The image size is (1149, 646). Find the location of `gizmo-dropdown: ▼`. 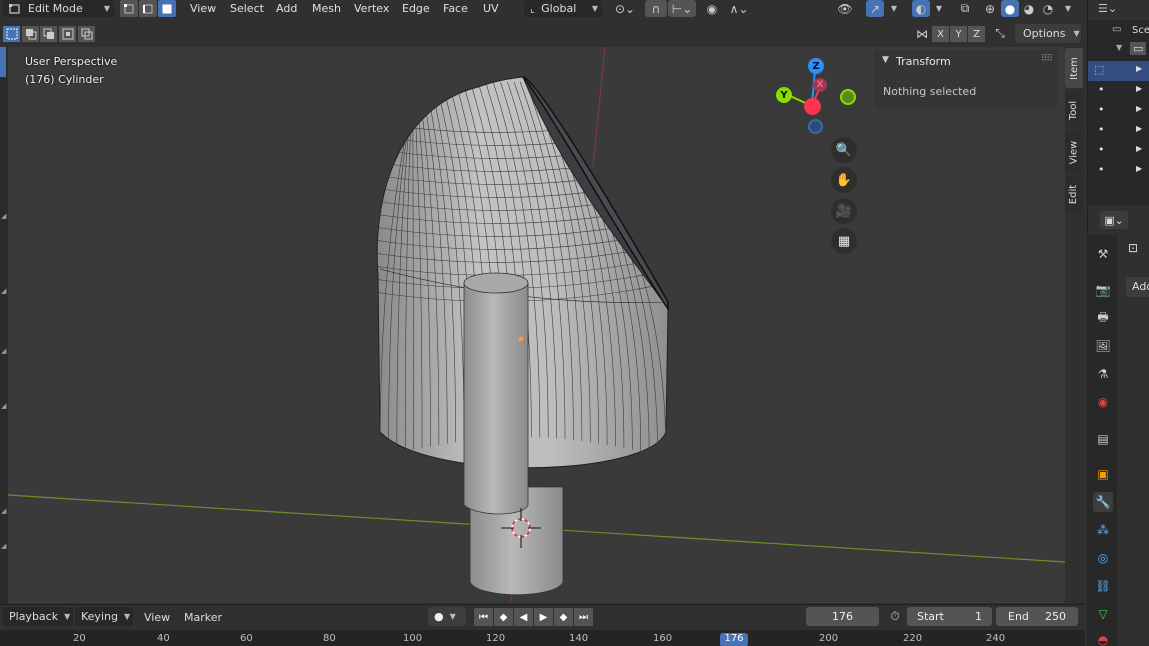

gizmo-dropdown: ▼ is located at coordinates (894, 8).